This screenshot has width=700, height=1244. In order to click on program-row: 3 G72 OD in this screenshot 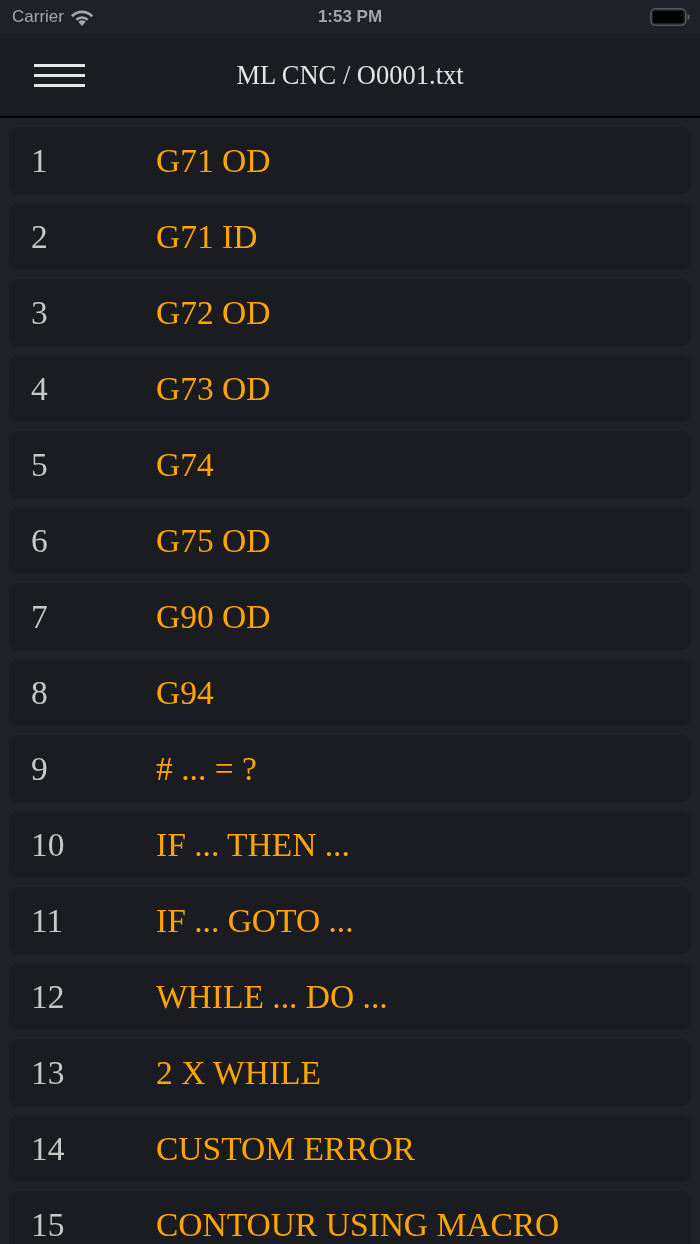, I will do `click(350, 312)`.